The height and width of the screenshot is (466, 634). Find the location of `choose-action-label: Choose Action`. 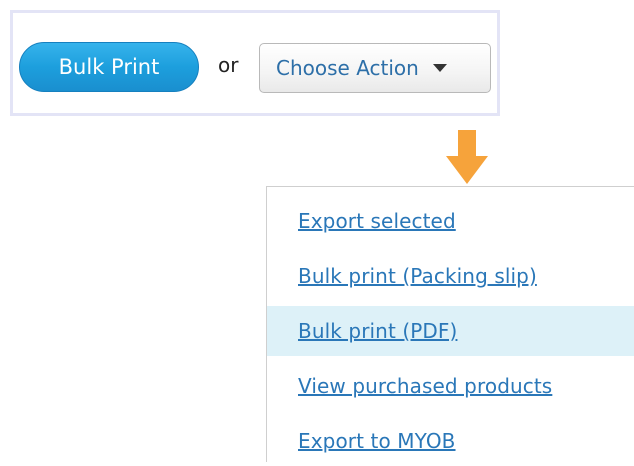

choose-action-label: Choose Action is located at coordinates (347, 68).